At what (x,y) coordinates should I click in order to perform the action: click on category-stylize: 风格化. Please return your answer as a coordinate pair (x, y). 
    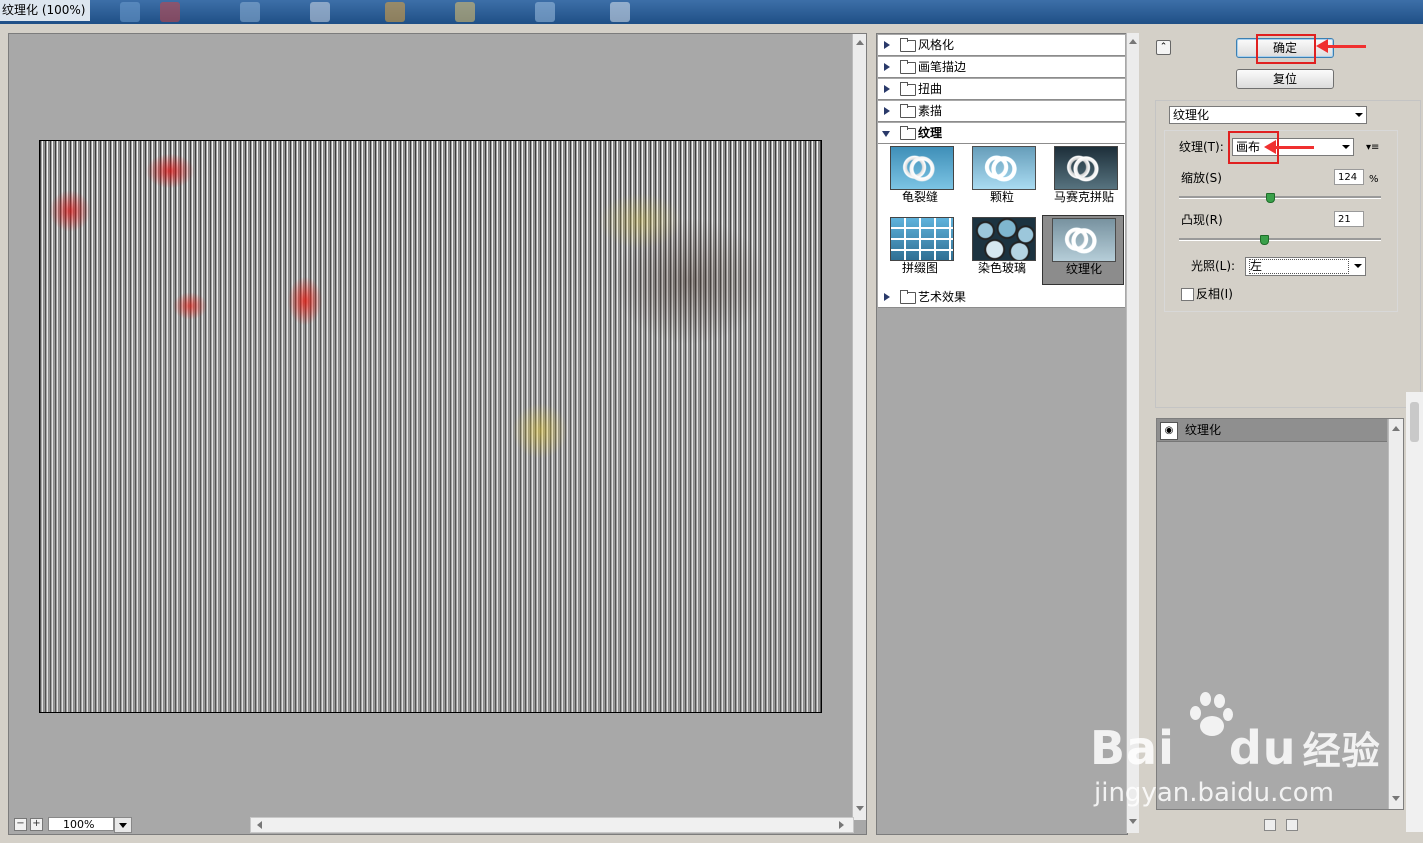
    Looking at the image, I should click on (1001, 45).